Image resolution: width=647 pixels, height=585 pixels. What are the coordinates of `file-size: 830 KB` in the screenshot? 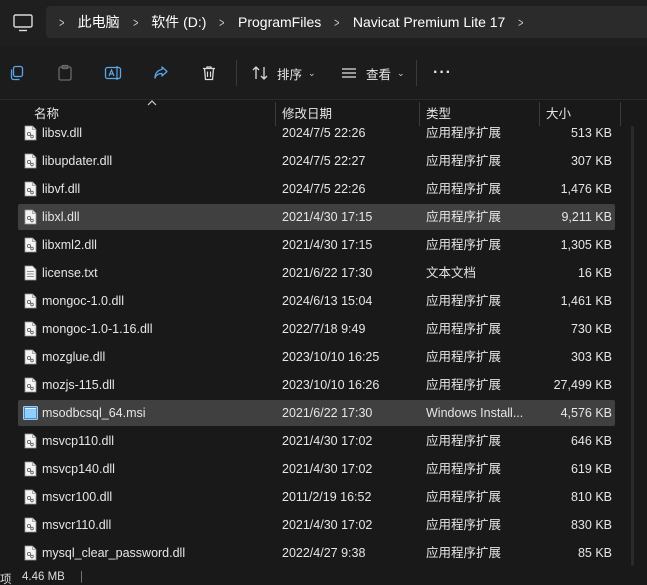 It's located at (591, 525).